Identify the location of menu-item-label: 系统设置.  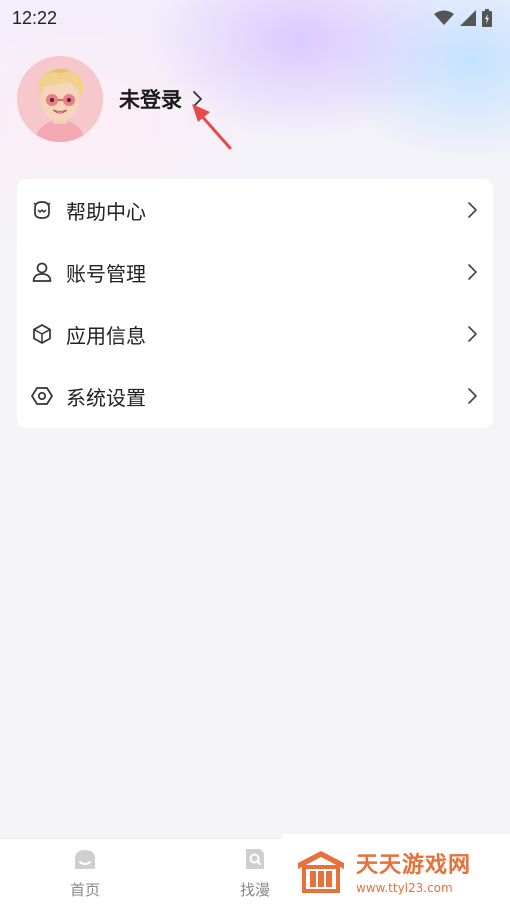
(106, 397).